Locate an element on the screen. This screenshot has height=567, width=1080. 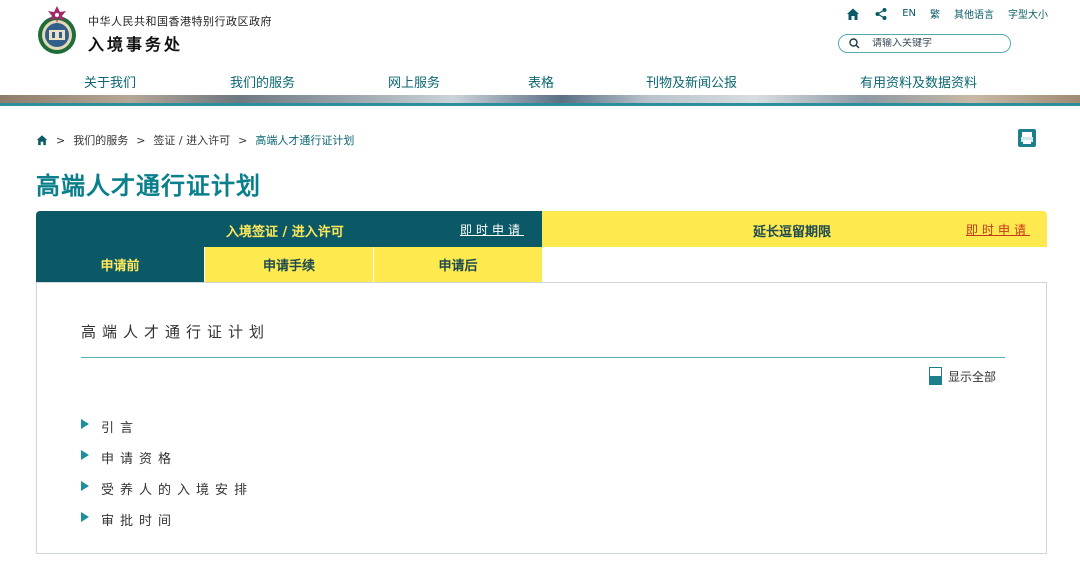
nav-about-us: 关于我们 is located at coordinates (110, 81).